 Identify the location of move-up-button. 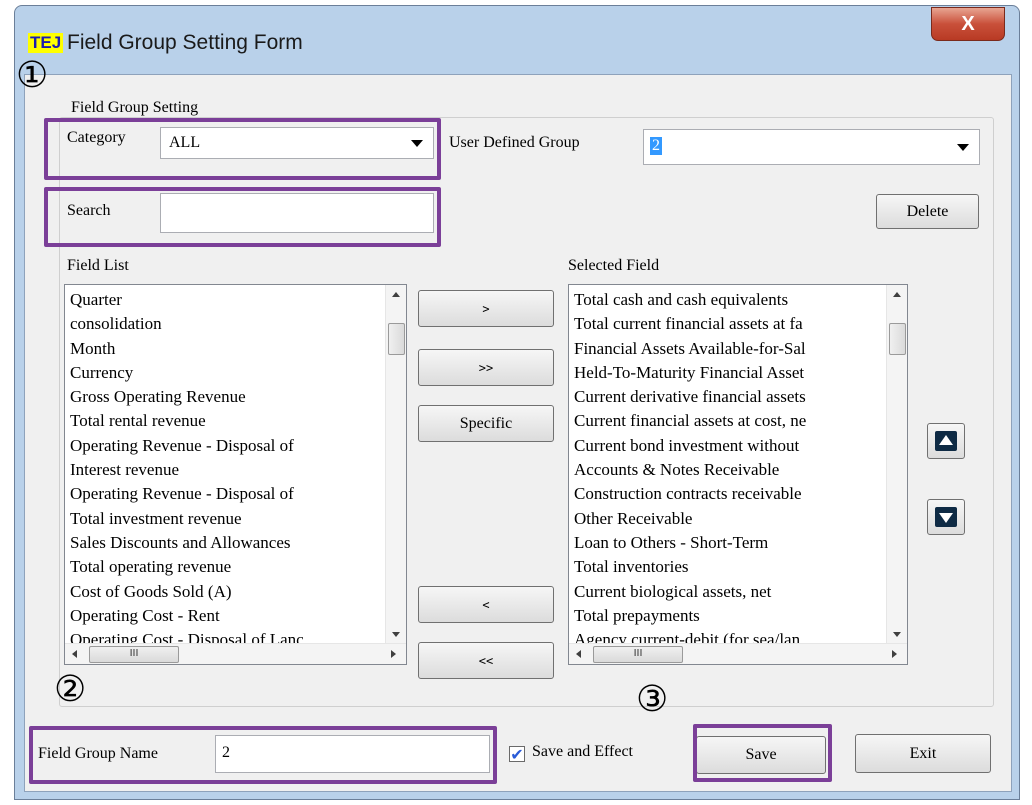
(946, 441).